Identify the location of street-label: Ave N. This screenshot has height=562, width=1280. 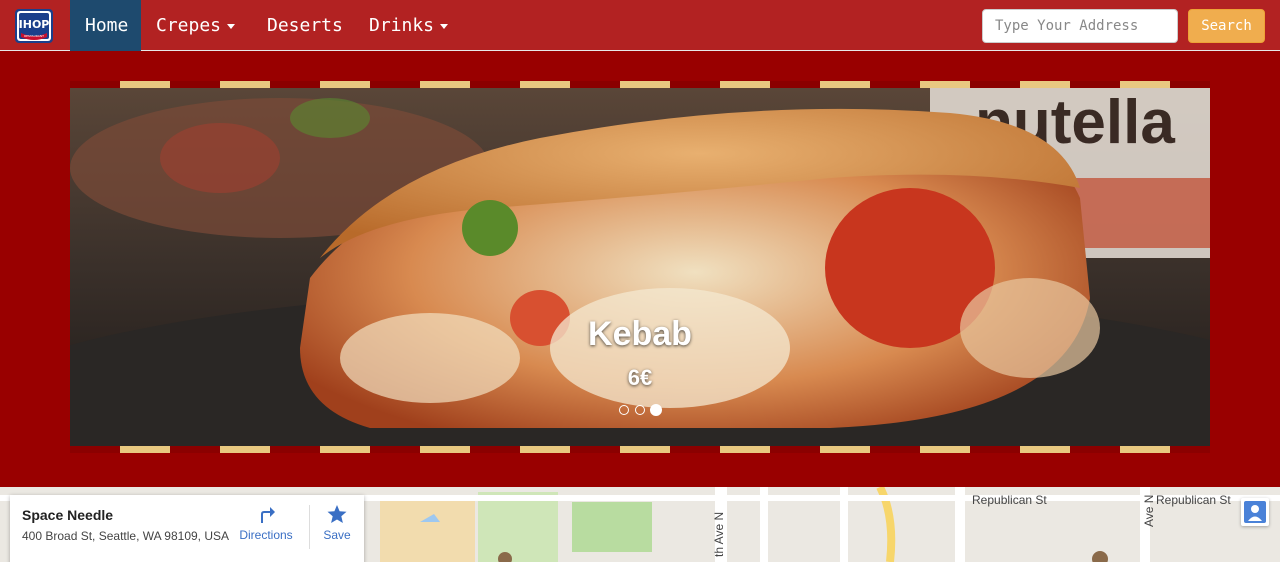
(1149, 510).